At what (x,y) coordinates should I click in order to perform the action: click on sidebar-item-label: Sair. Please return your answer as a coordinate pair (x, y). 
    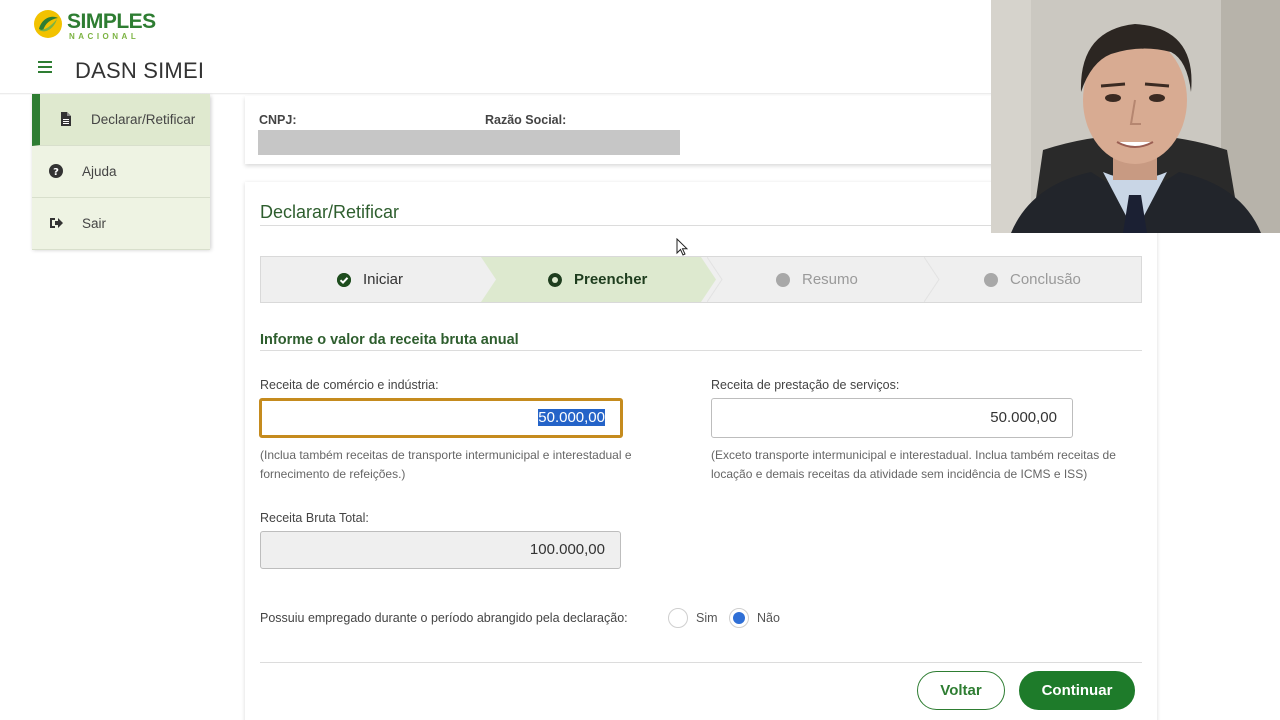
    Looking at the image, I should click on (94, 223).